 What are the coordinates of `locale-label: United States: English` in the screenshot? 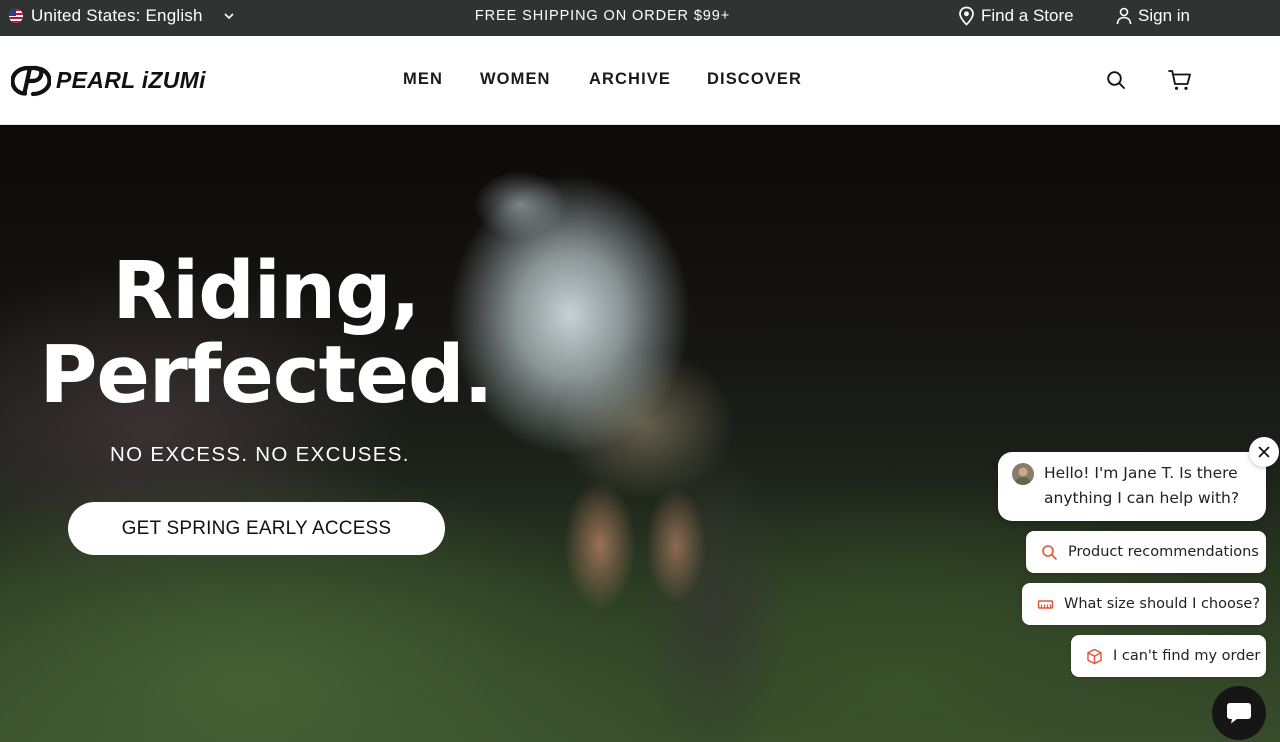 It's located at (117, 15).